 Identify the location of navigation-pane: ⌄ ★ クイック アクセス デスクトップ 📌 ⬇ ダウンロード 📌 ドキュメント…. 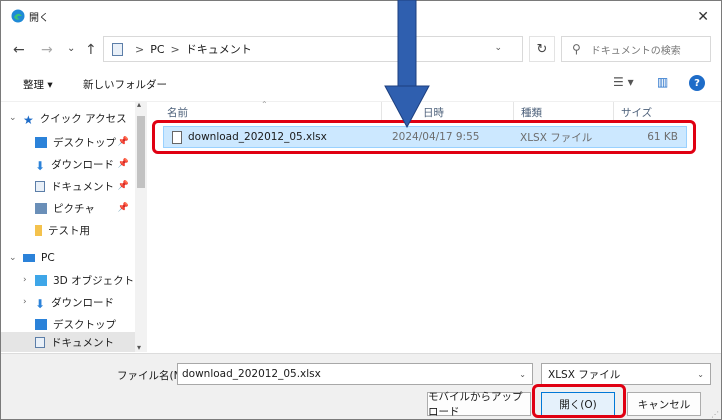
(74, 226).